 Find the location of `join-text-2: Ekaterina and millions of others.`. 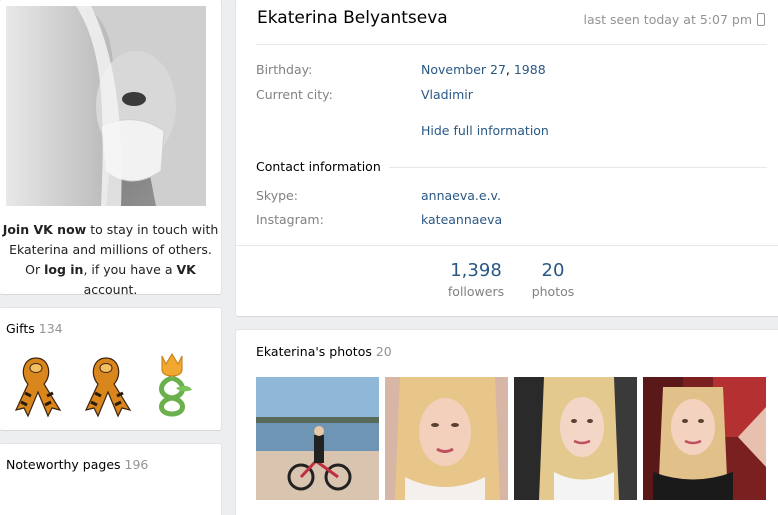

join-text-2: Ekaterina and millions of others. is located at coordinates (110, 249).